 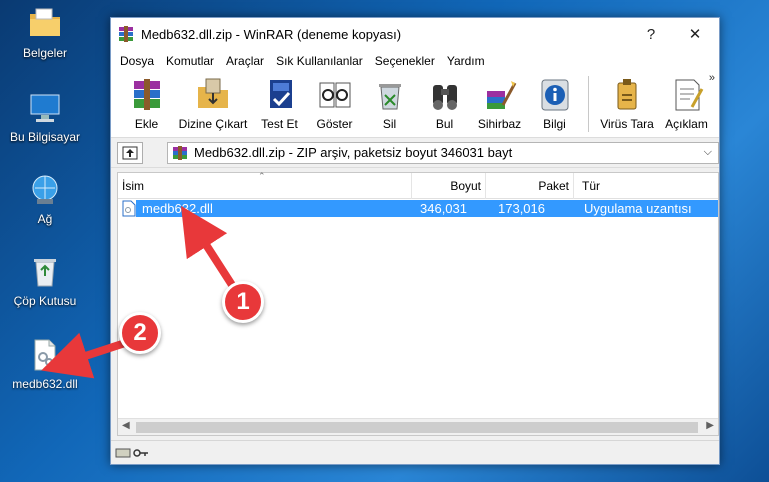 What do you see at coordinates (140, 333) in the screenshot?
I see `annotation-badge-2: 2` at bounding box center [140, 333].